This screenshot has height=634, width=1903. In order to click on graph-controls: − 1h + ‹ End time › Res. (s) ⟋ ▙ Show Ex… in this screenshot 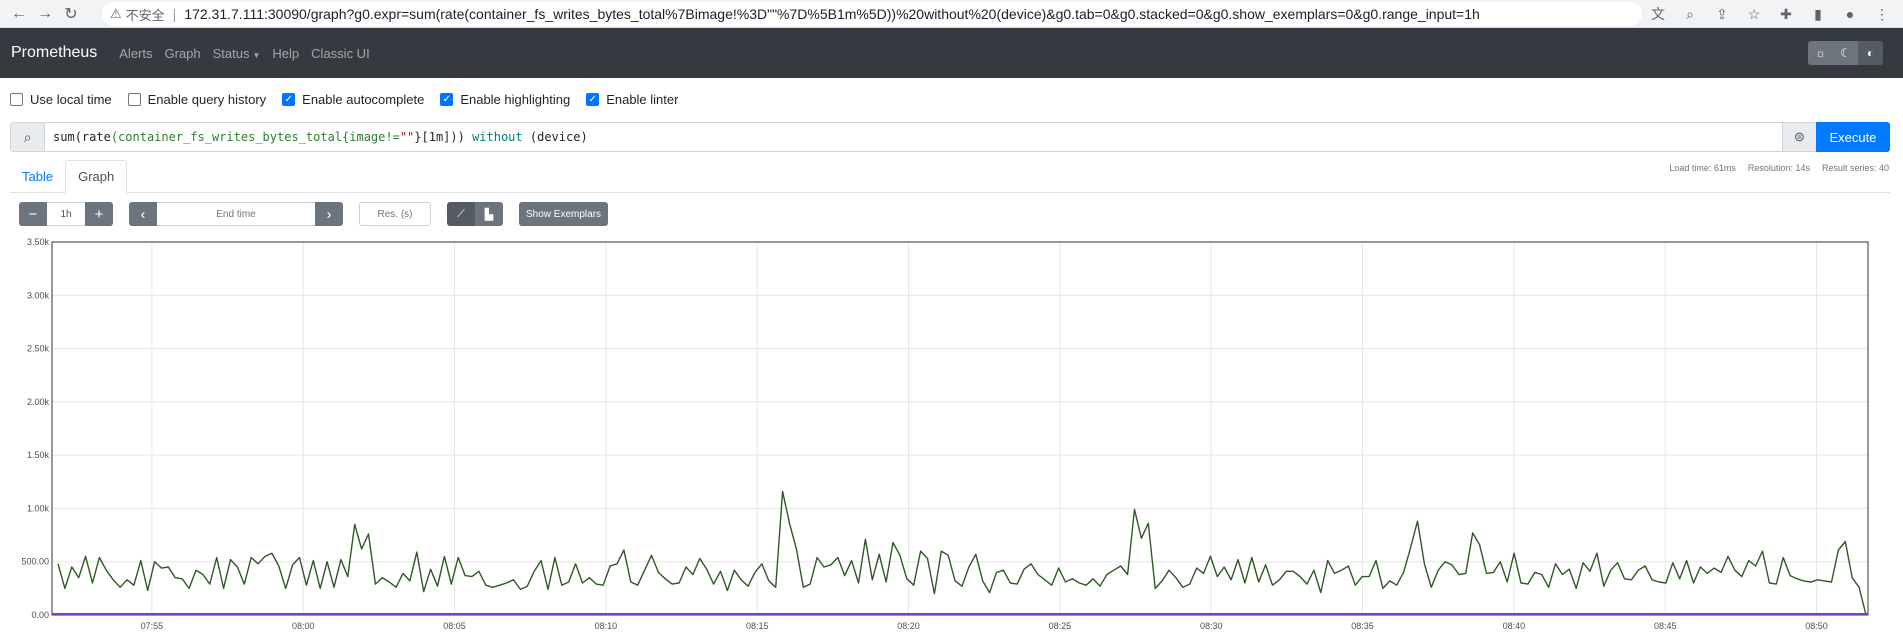, I will do `click(314, 214)`.